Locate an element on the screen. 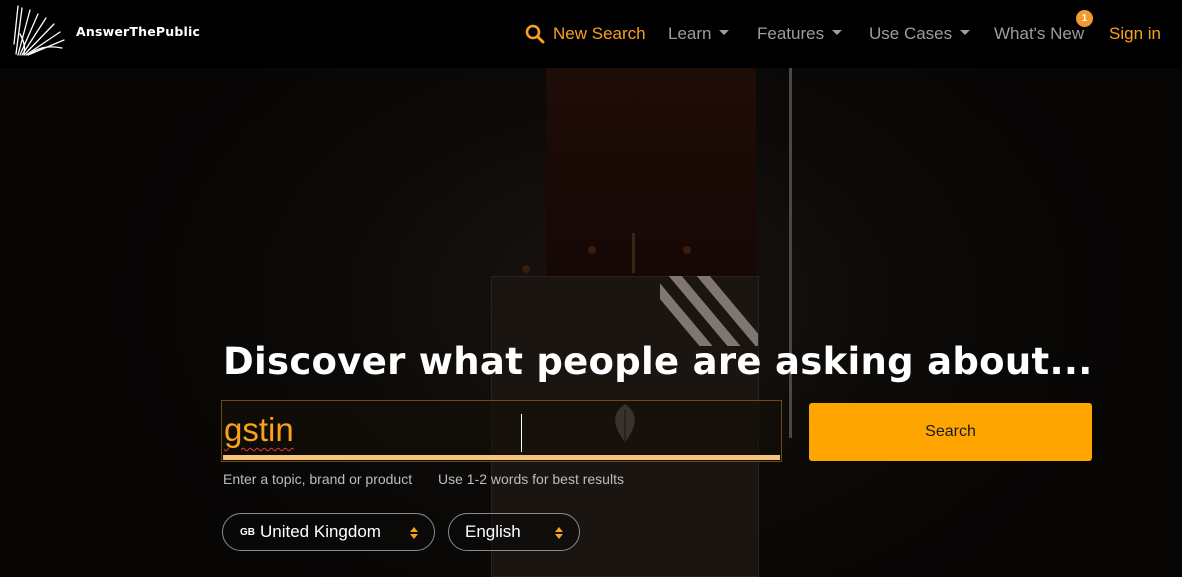  nav-whats-new: What's New is located at coordinates (1039, 34).